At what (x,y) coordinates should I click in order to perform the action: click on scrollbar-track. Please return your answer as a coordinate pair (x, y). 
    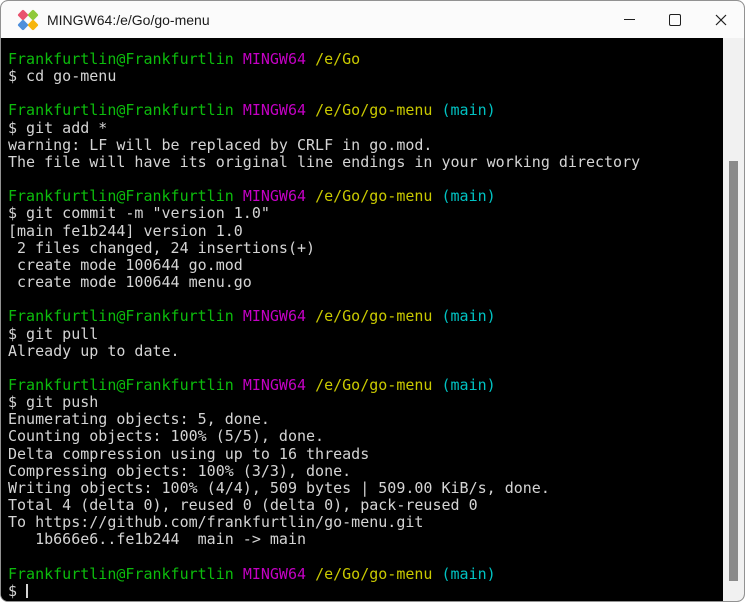
    Looking at the image, I should click on (733, 319).